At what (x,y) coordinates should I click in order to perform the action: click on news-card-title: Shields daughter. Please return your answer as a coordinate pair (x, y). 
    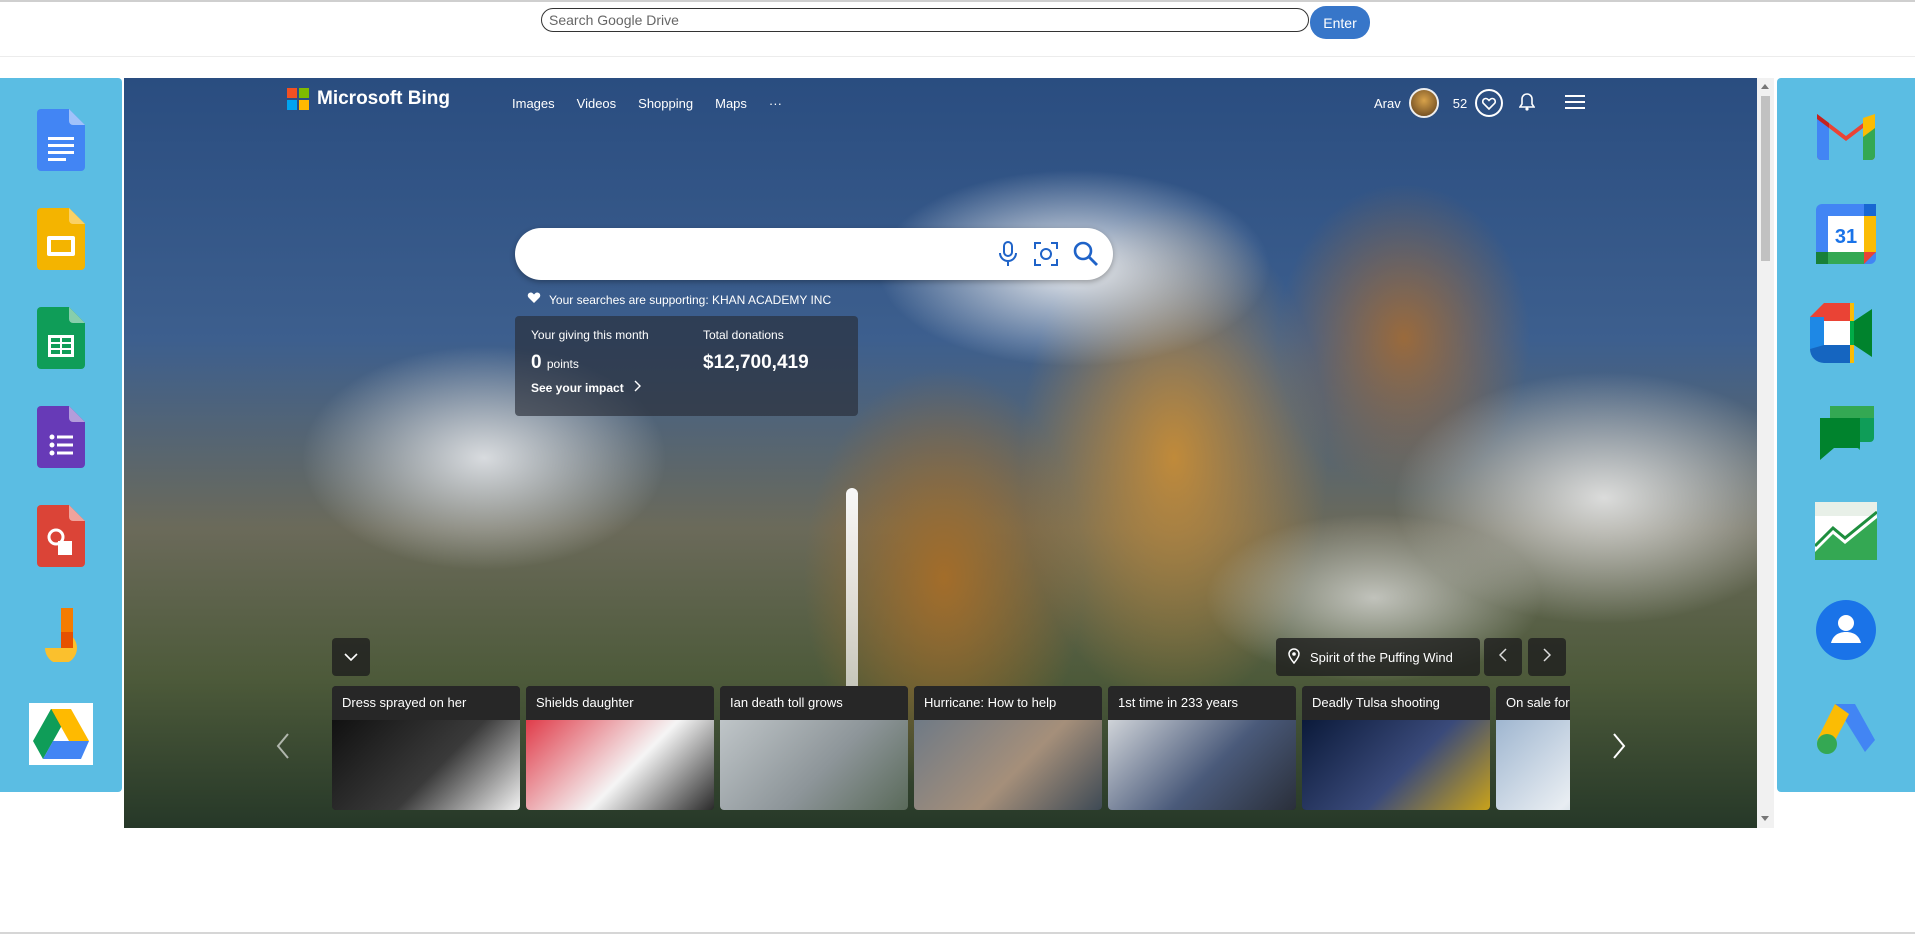
    Looking at the image, I should click on (620, 703).